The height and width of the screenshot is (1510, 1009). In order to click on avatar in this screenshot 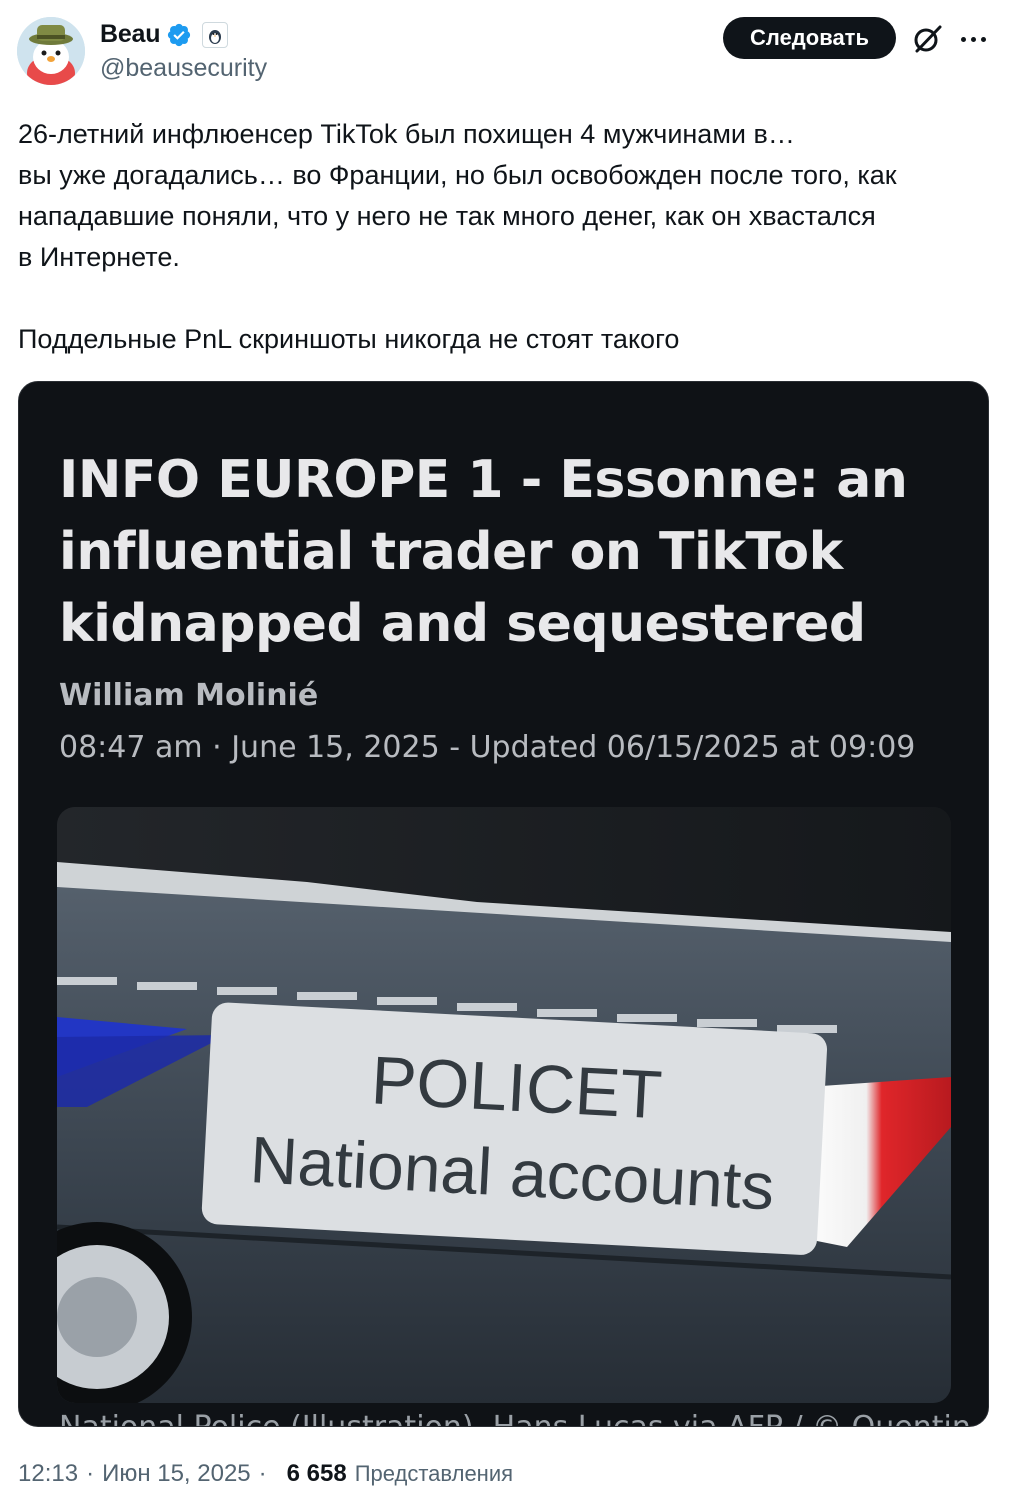, I will do `click(51, 51)`.